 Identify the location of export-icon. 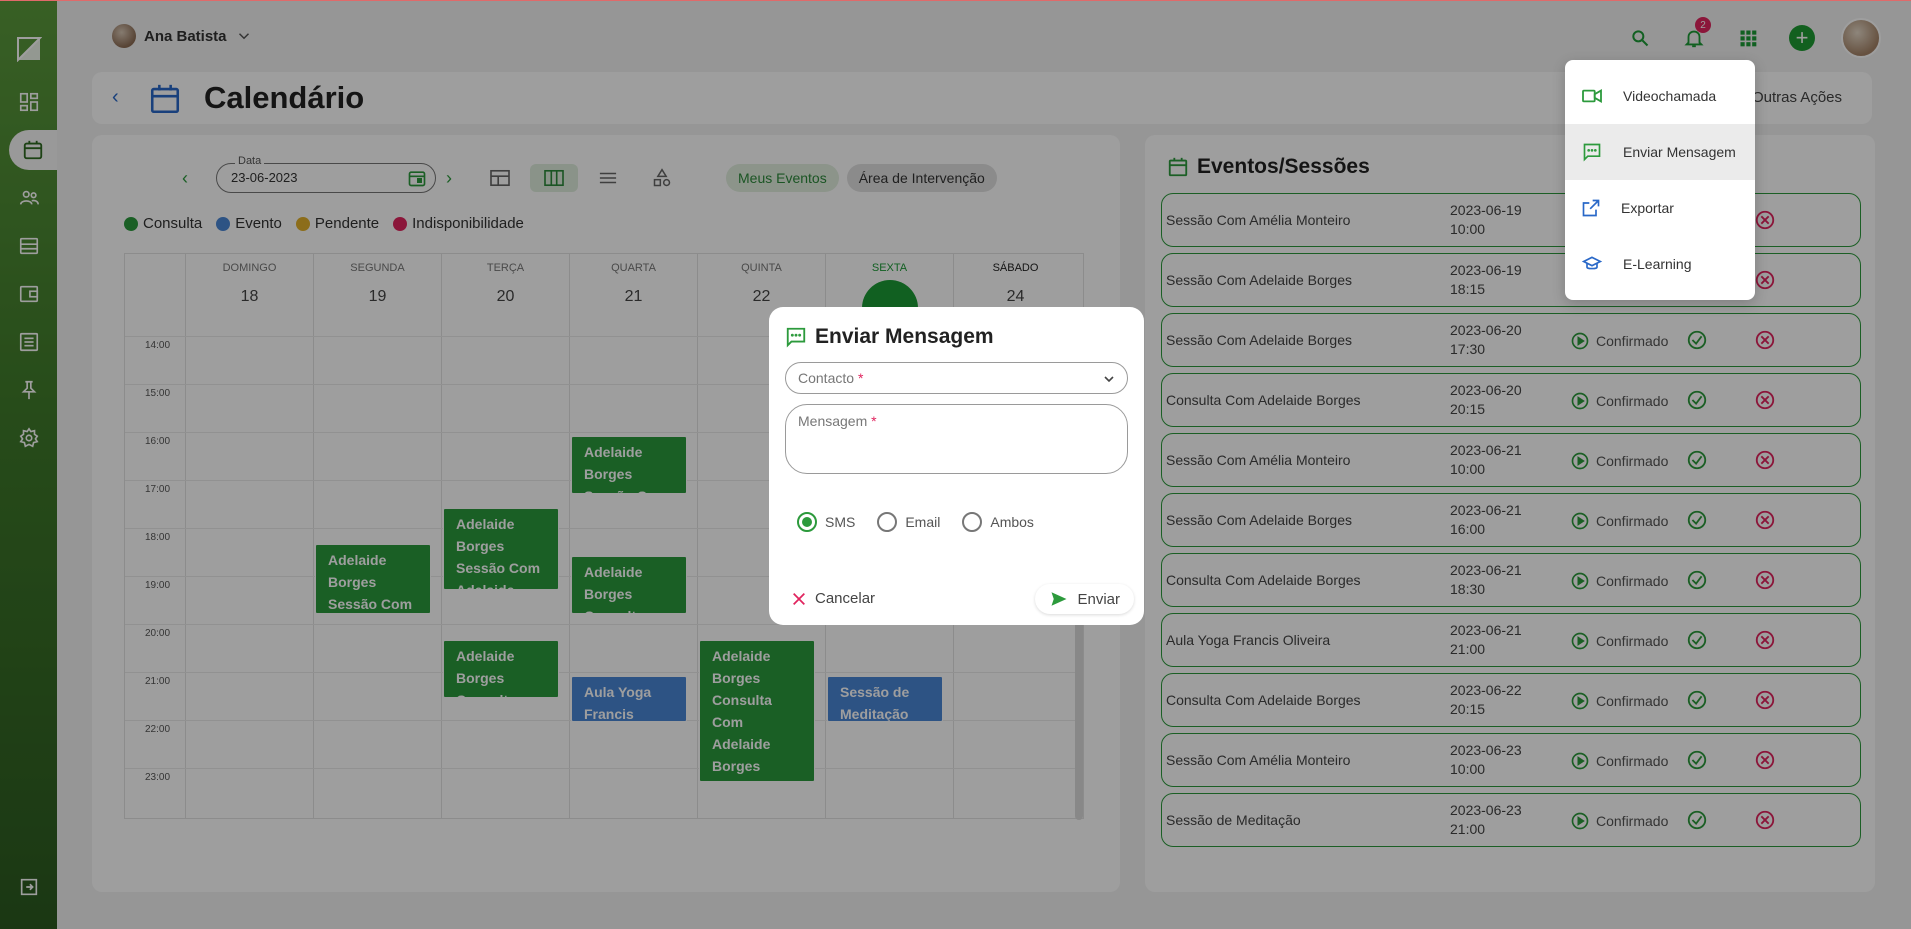
(1591, 208).